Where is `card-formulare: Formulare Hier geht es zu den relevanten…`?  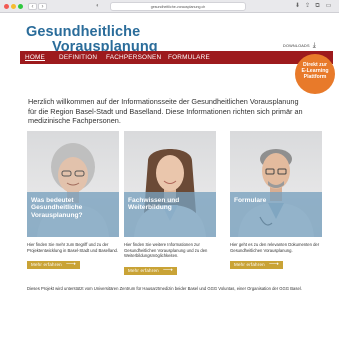
card-formulare: Formulare Hier geht es zu den relevanten… is located at coordinates (276, 201).